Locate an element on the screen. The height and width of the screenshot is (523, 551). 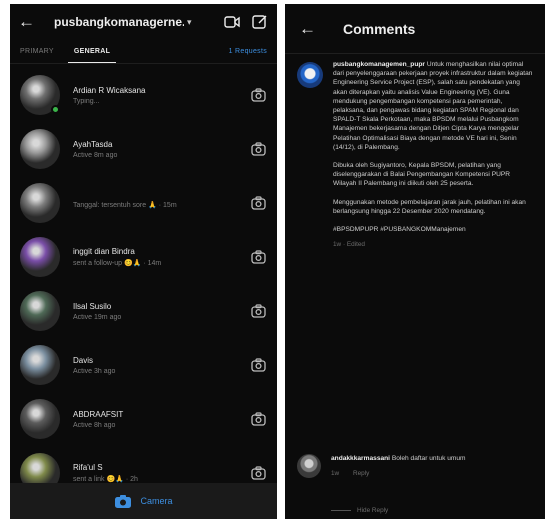
list-item: Ilsal Susilo Active 19m ago is located at coordinates (143, 311).